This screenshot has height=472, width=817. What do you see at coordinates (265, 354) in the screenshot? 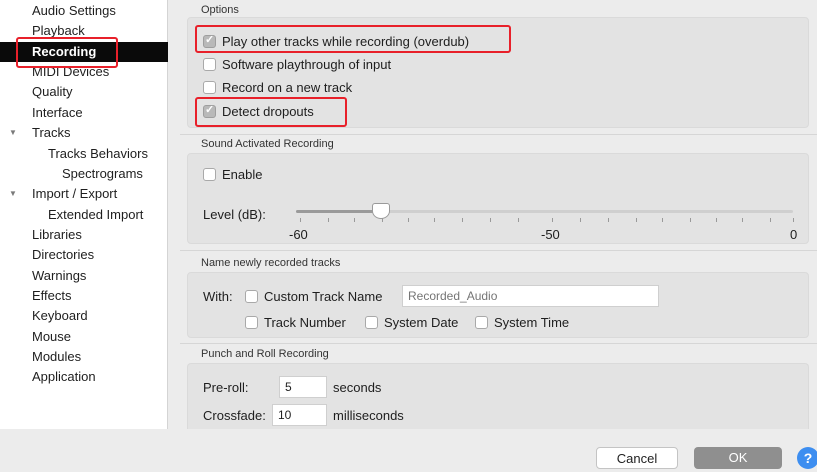
I see `punch-roll-title: Punch and Roll Recording` at bounding box center [265, 354].